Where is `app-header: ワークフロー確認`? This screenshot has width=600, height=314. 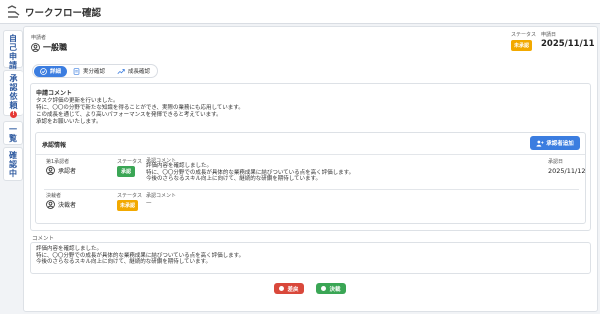 app-header: ワークフロー確認 is located at coordinates (300, 12).